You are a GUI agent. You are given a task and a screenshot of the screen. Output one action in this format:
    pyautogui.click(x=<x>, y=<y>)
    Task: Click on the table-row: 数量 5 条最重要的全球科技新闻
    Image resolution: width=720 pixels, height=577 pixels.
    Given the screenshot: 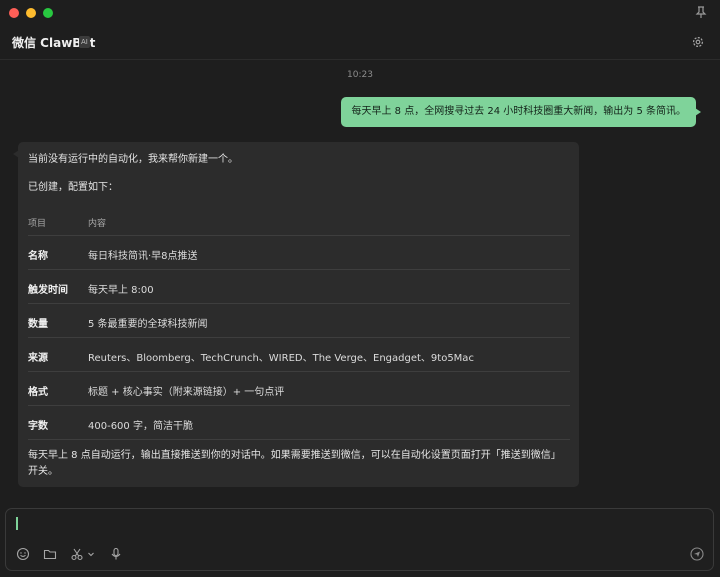 What is the action you would take?
    pyautogui.click(x=299, y=321)
    